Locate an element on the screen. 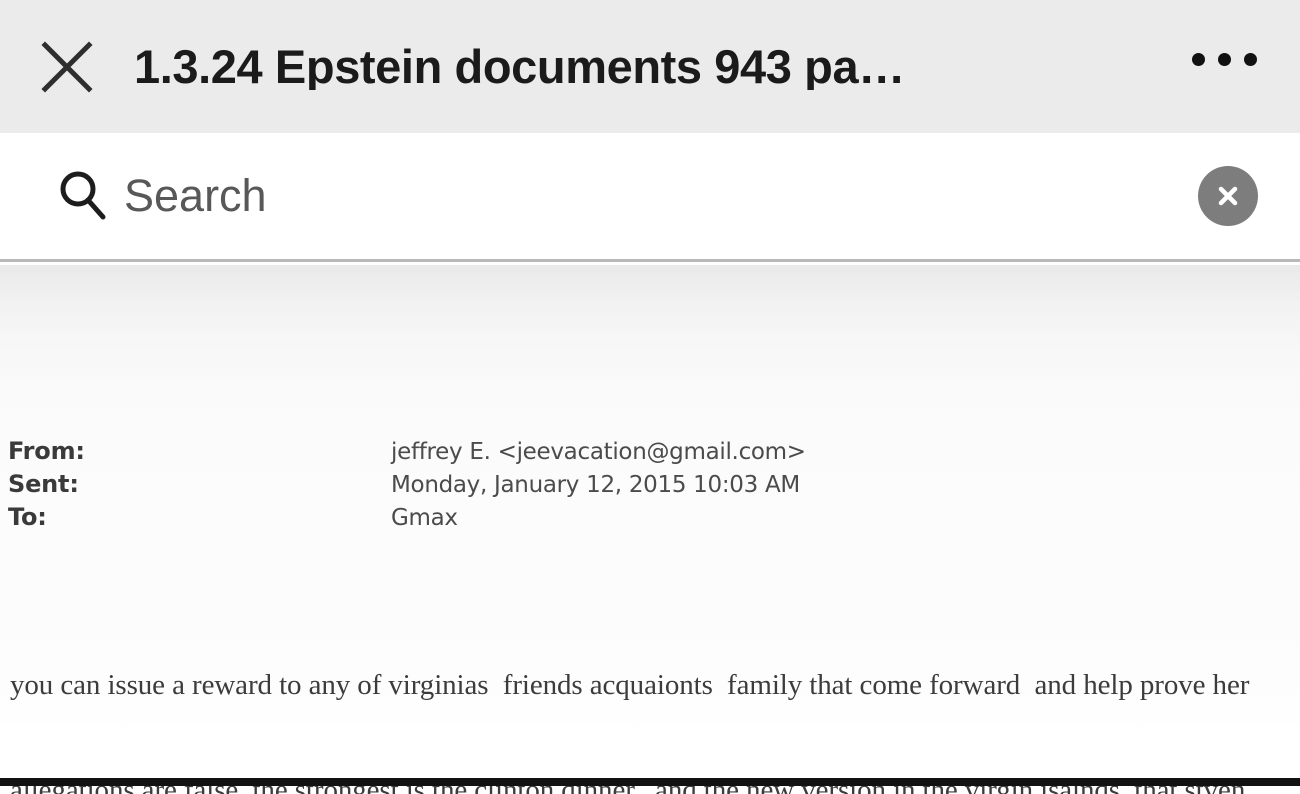  email-to-value: Gmax is located at coordinates (424, 518).